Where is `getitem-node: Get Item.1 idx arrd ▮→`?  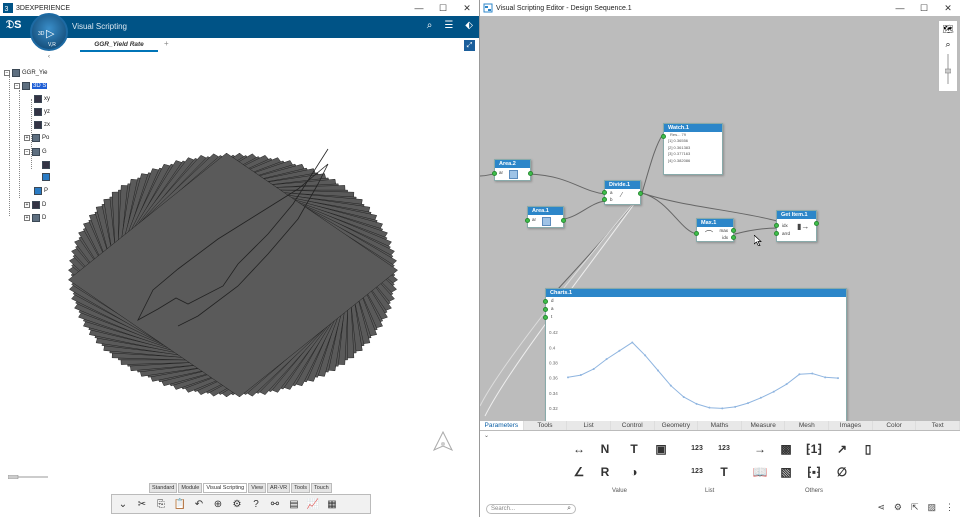 getitem-node: Get Item.1 idx arrd ▮→ is located at coordinates (796, 226).